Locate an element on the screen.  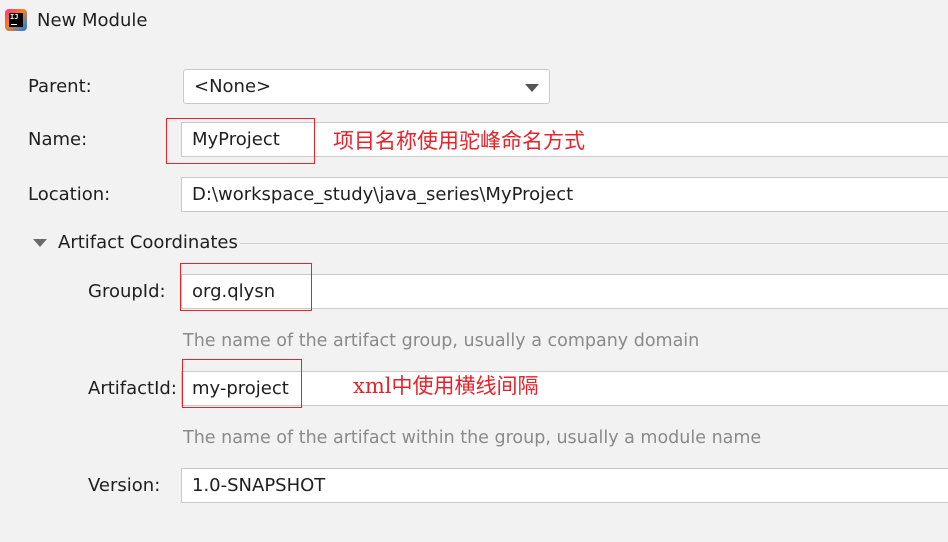
version-label: Version: is located at coordinates (124, 485).